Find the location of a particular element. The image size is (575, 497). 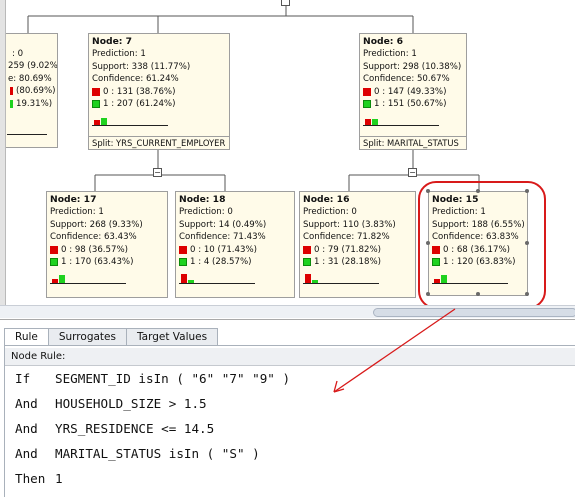

tab-rule: Rule is located at coordinates (26, 336).